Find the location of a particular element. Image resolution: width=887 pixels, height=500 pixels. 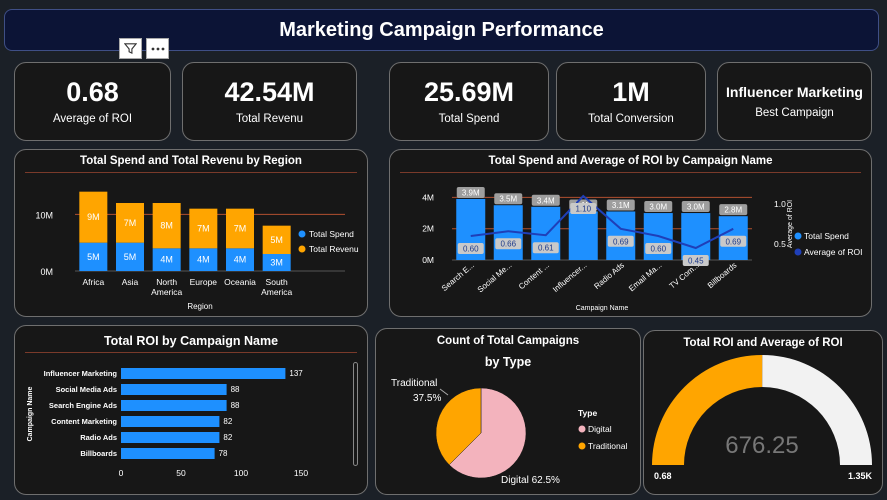

revenue-data-label: 8M is located at coordinates (166, 226).